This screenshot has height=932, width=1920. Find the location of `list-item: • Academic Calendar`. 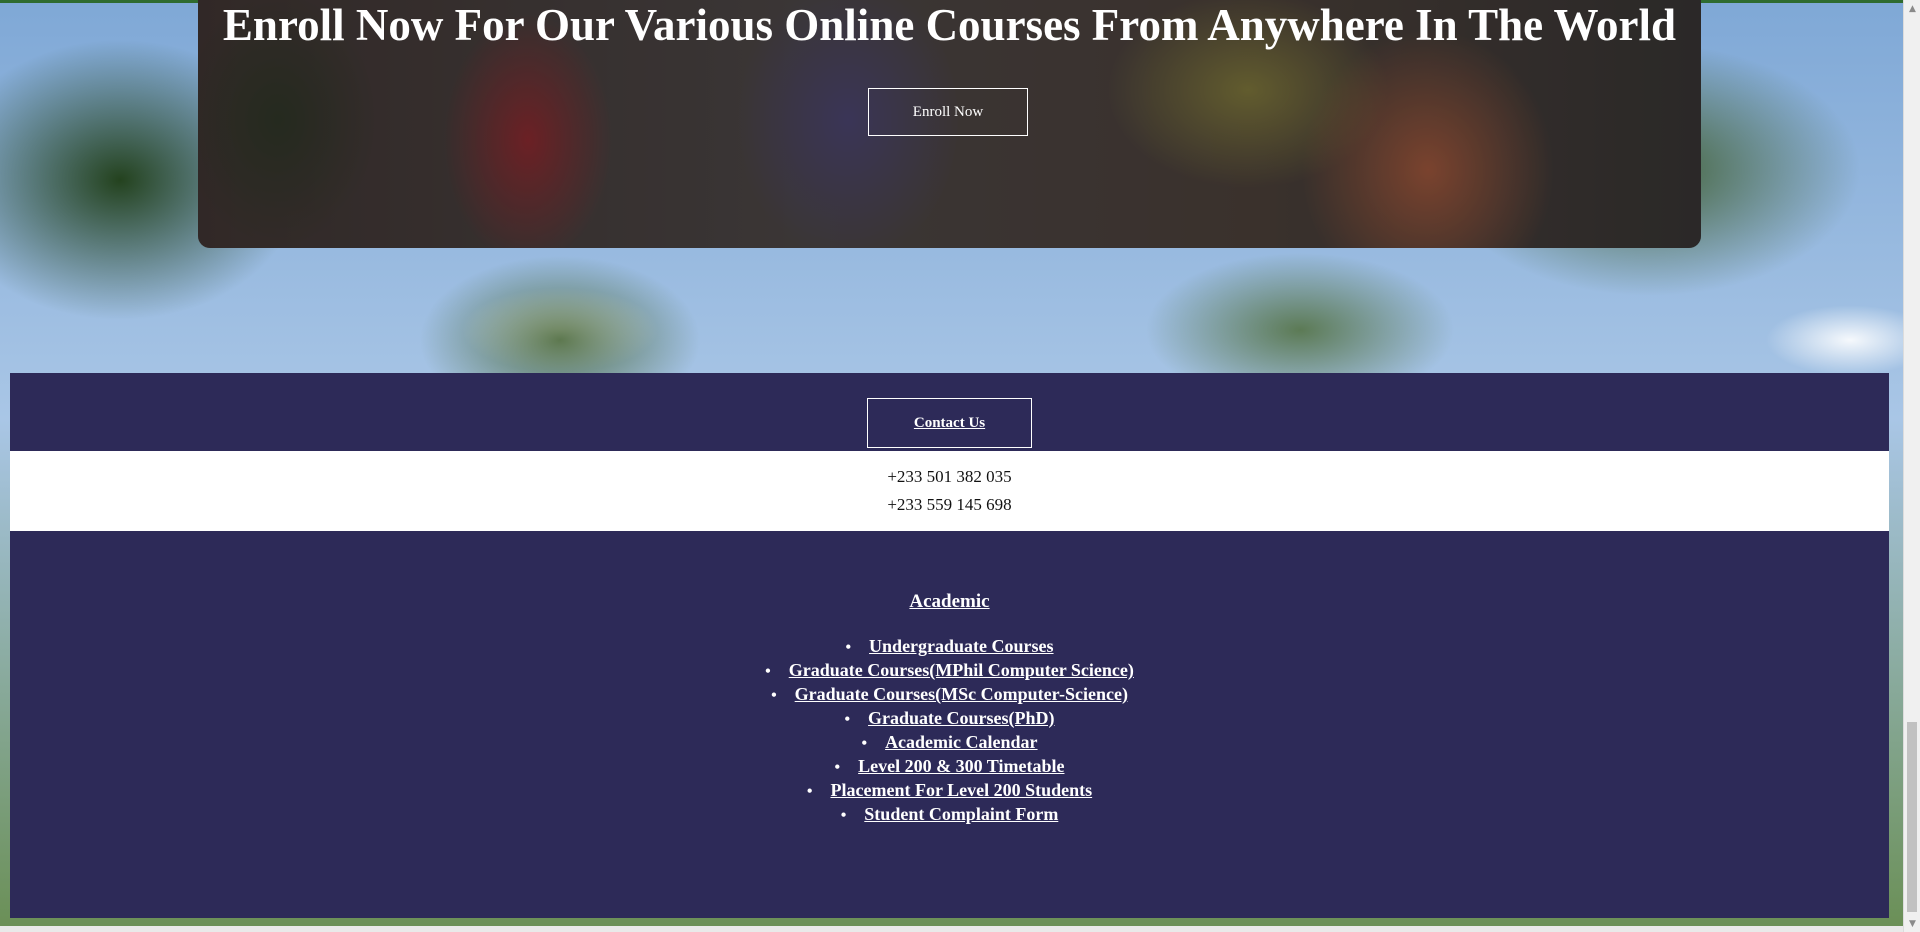

list-item: • Academic Calendar is located at coordinates (949, 743).